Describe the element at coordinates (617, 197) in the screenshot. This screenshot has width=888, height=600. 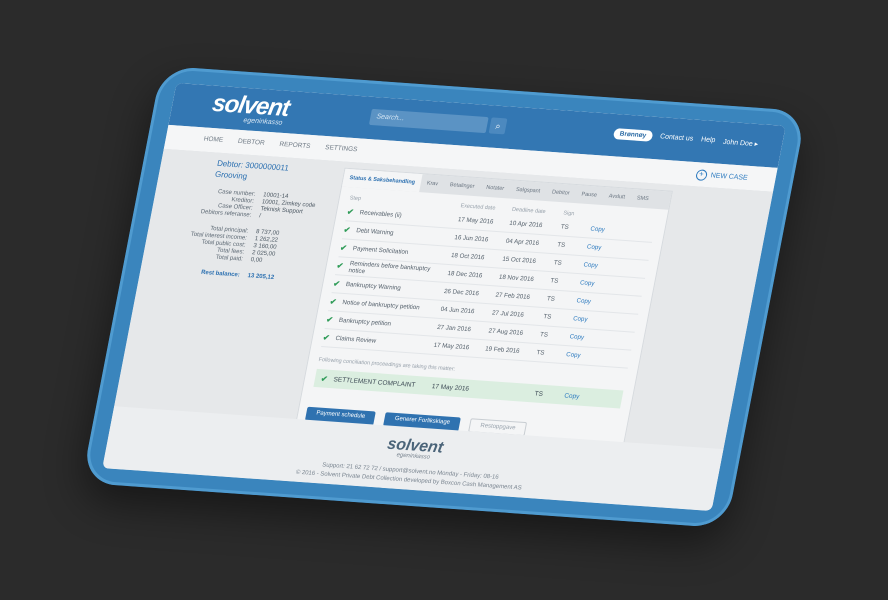
I see `tab-avslutt: Avslutt` at that location.